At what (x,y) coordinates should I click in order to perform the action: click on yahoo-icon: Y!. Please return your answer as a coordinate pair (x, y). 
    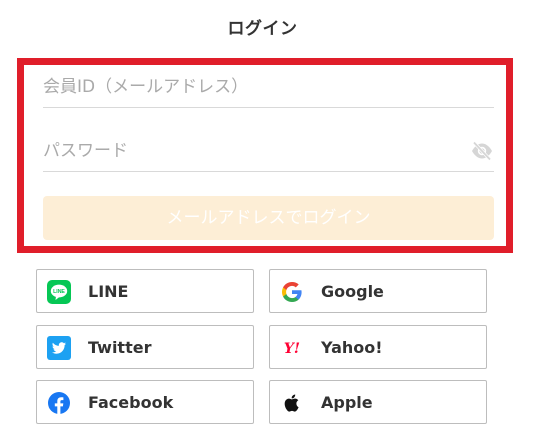
    Looking at the image, I should click on (292, 348).